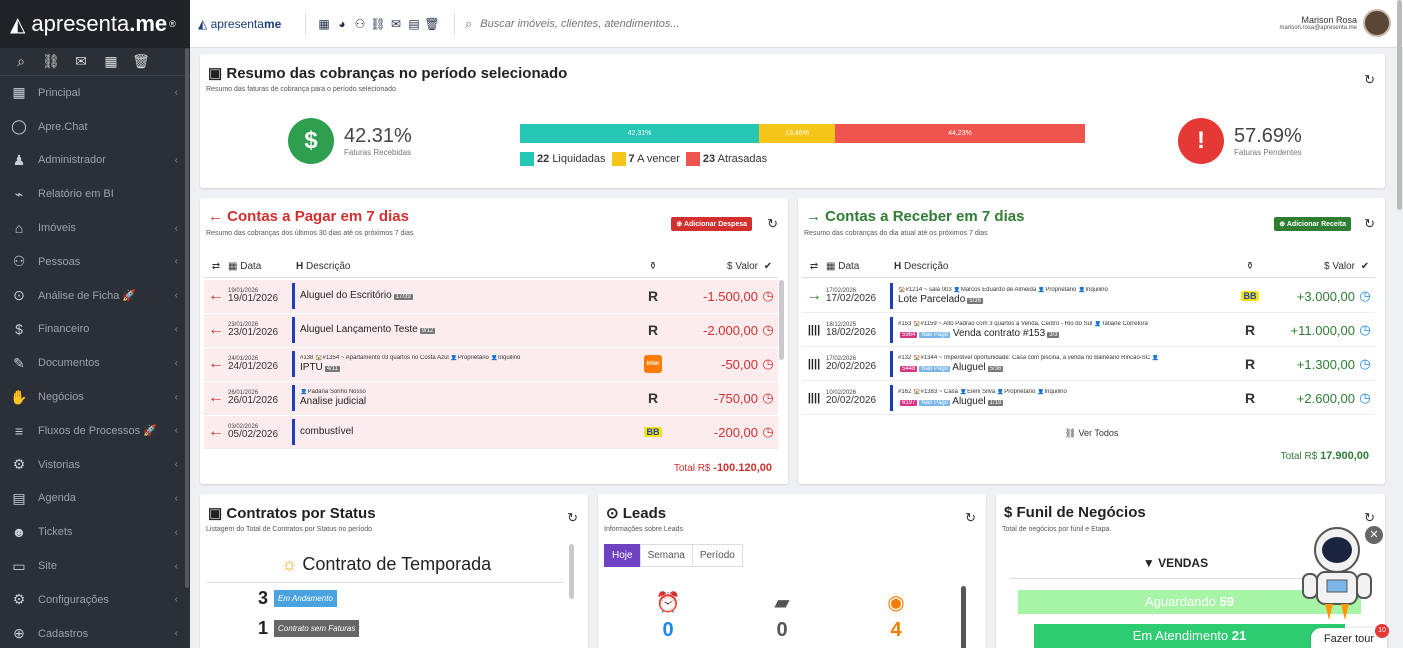  I want to click on brand-suffix: .me, so click(148, 23).